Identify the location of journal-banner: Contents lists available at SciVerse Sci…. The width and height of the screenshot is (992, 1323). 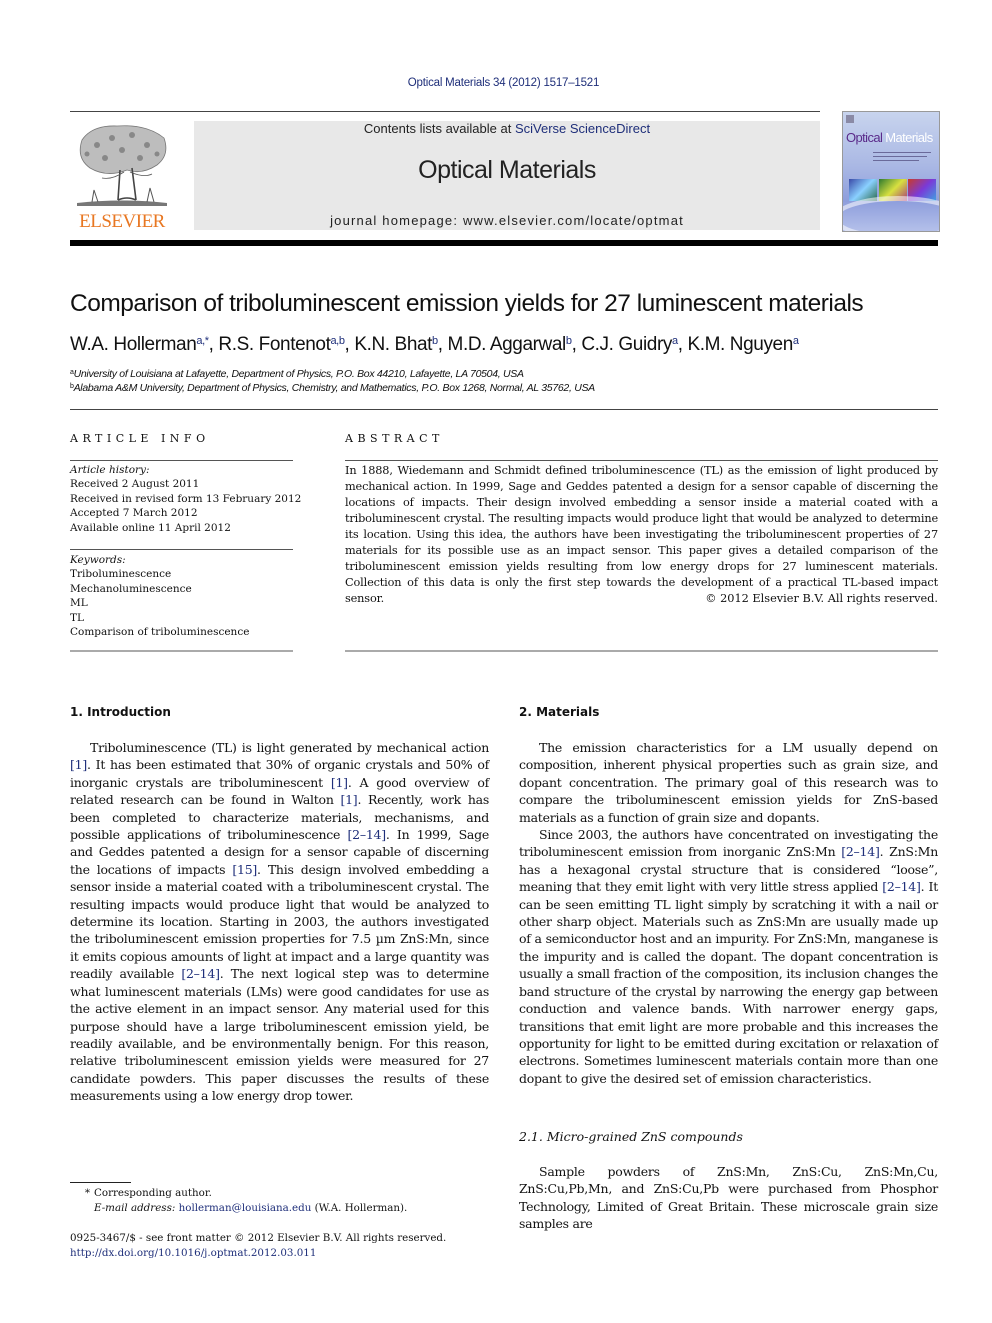
(507, 175).